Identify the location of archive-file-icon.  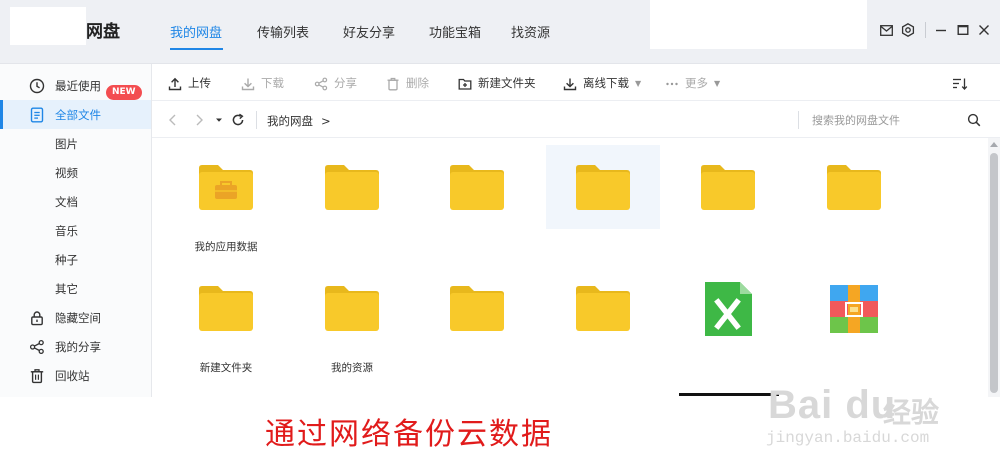
(854, 309).